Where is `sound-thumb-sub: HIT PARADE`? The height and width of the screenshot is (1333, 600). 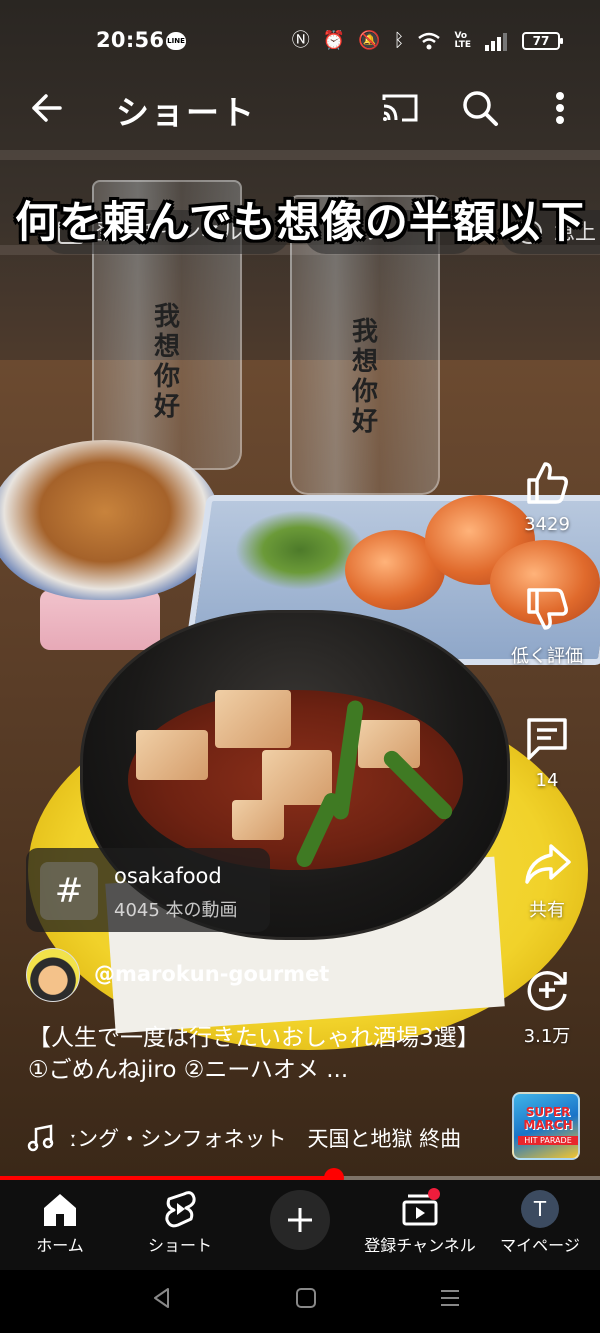 sound-thumb-sub: HIT PARADE is located at coordinates (548, 1140).